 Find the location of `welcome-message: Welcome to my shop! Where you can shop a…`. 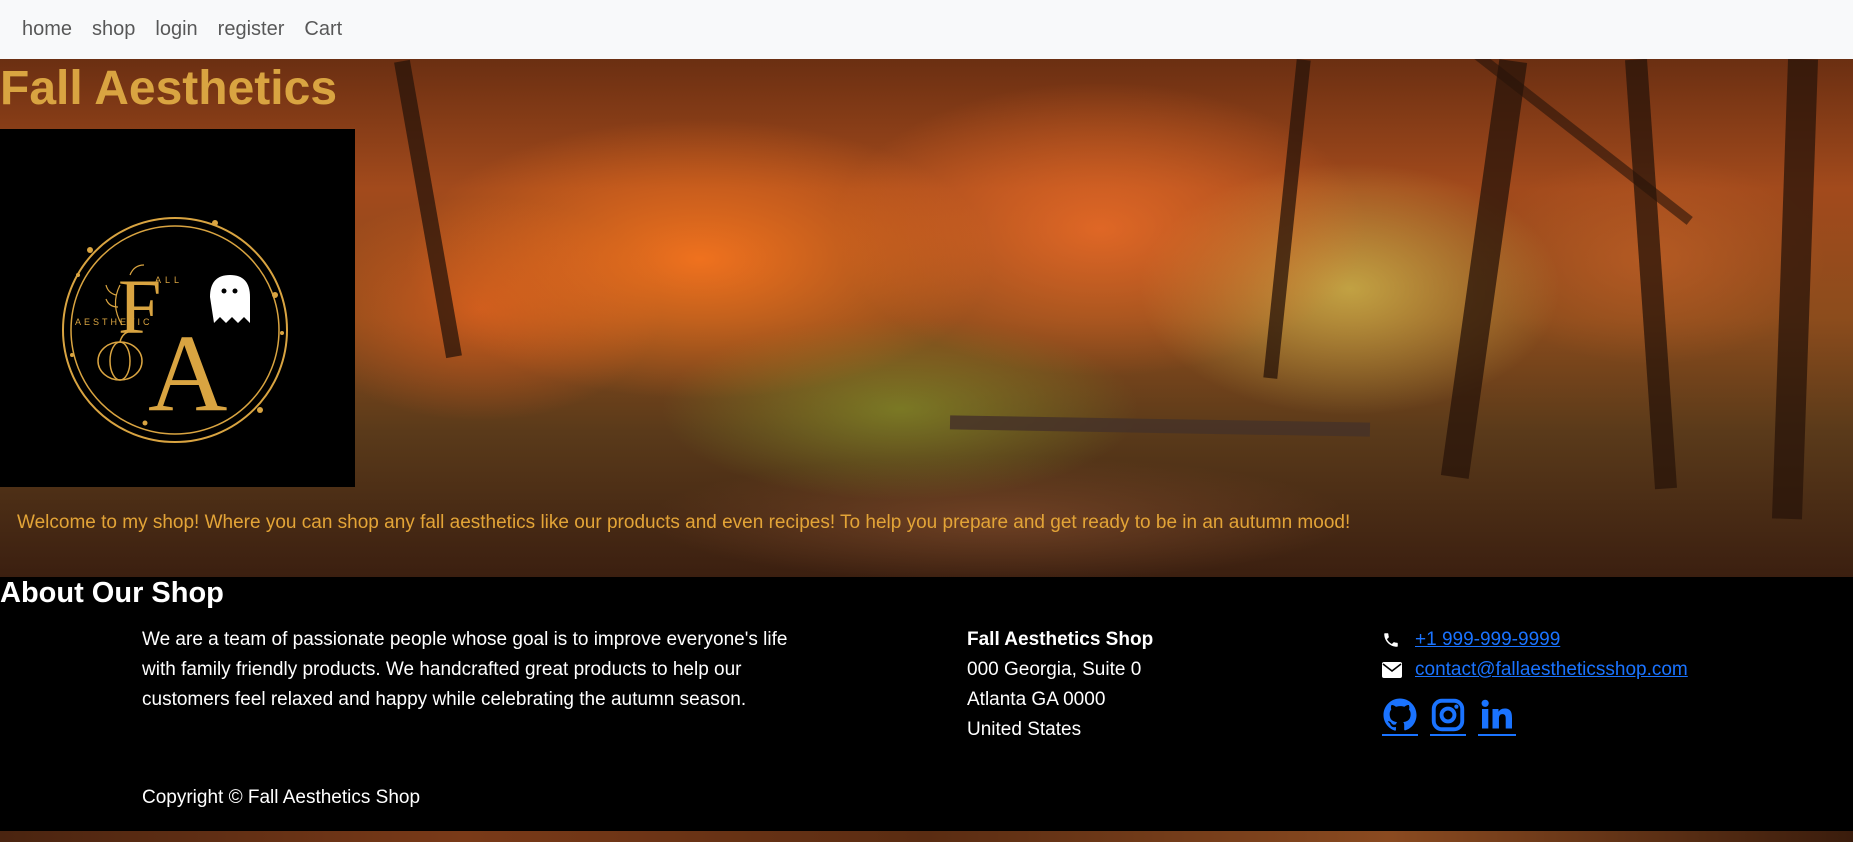

welcome-message: Welcome to my shop! Where you can shop a… is located at coordinates (684, 522).